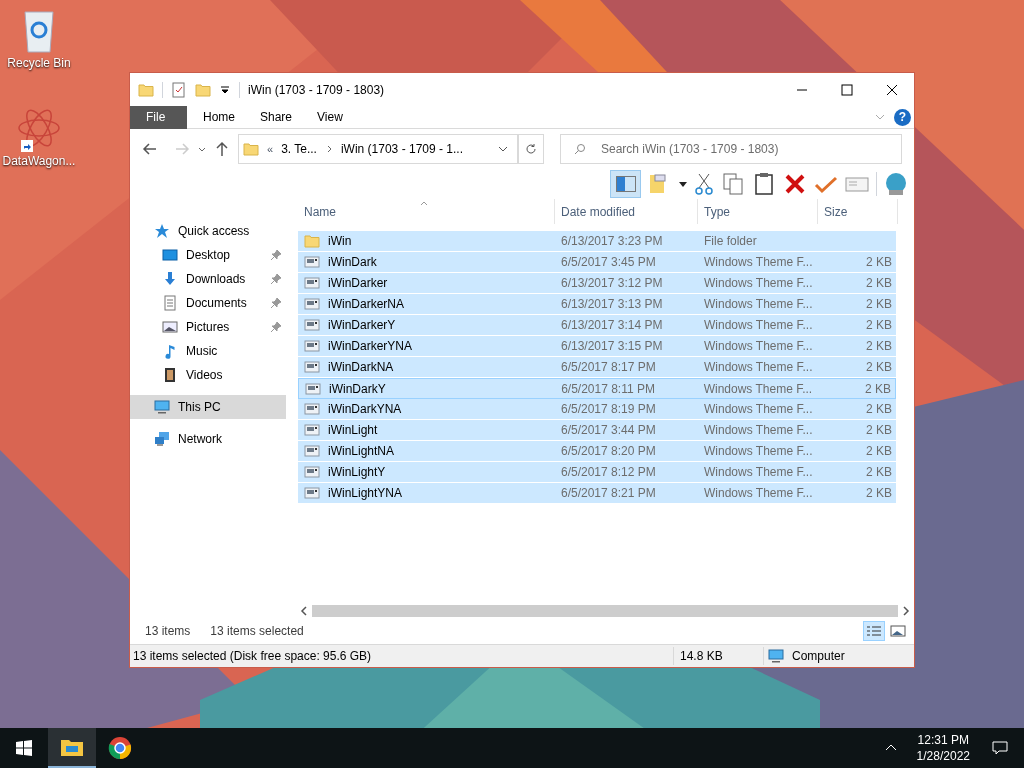  I want to click on column-header: Date modified, so click(626, 211).